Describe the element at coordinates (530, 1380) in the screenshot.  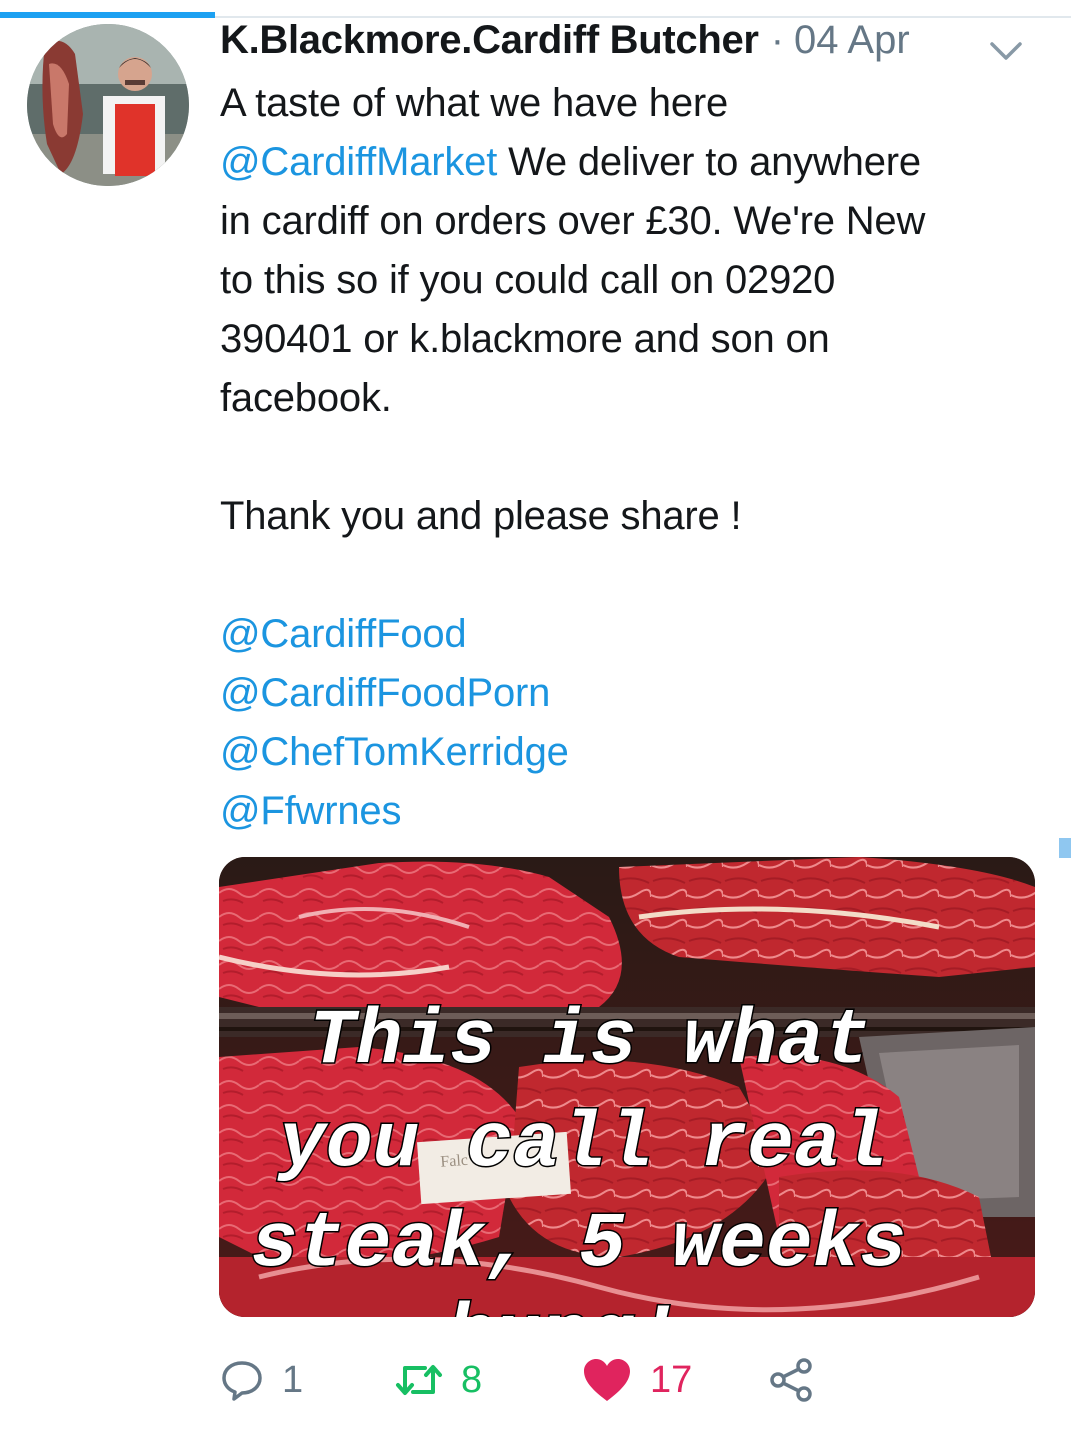
I see `tweet-action-bar: 1 8 17` at that location.